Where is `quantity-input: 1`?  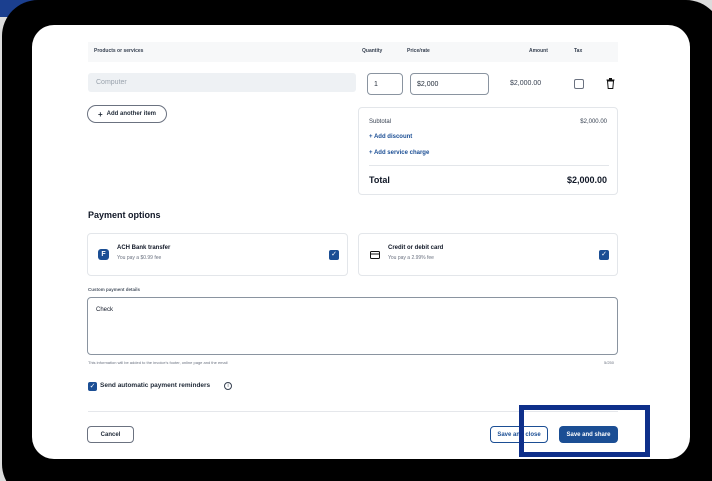 quantity-input: 1 is located at coordinates (385, 84).